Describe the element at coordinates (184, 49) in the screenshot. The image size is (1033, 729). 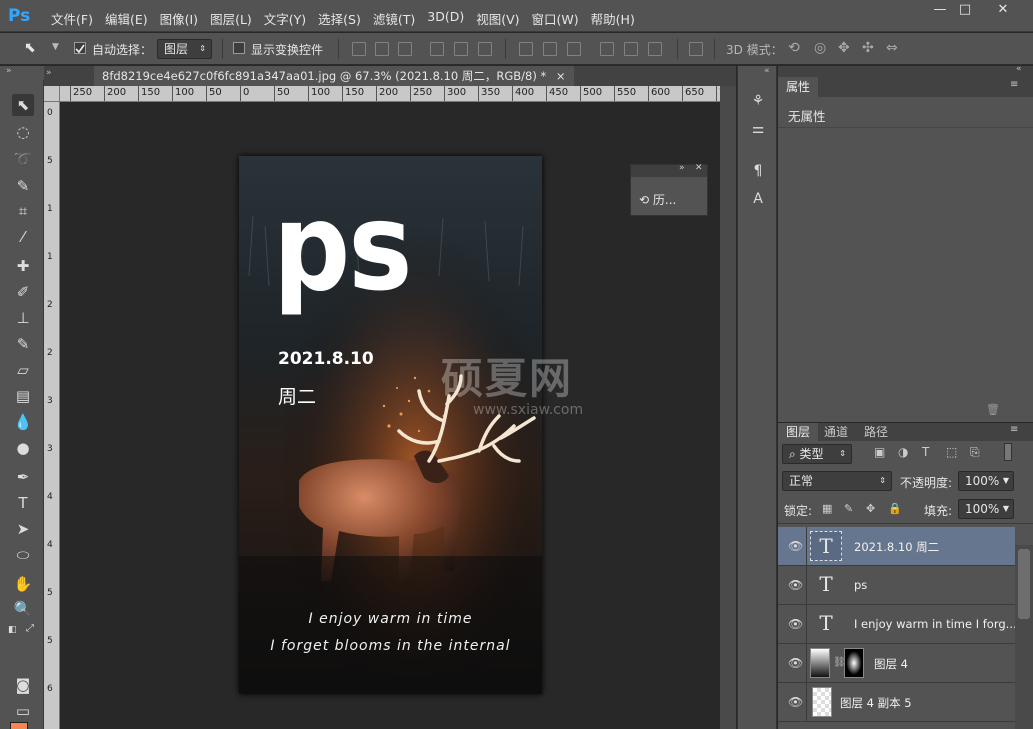
I see `auto-select-target-dropdown: 图层 ⇕` at that location.